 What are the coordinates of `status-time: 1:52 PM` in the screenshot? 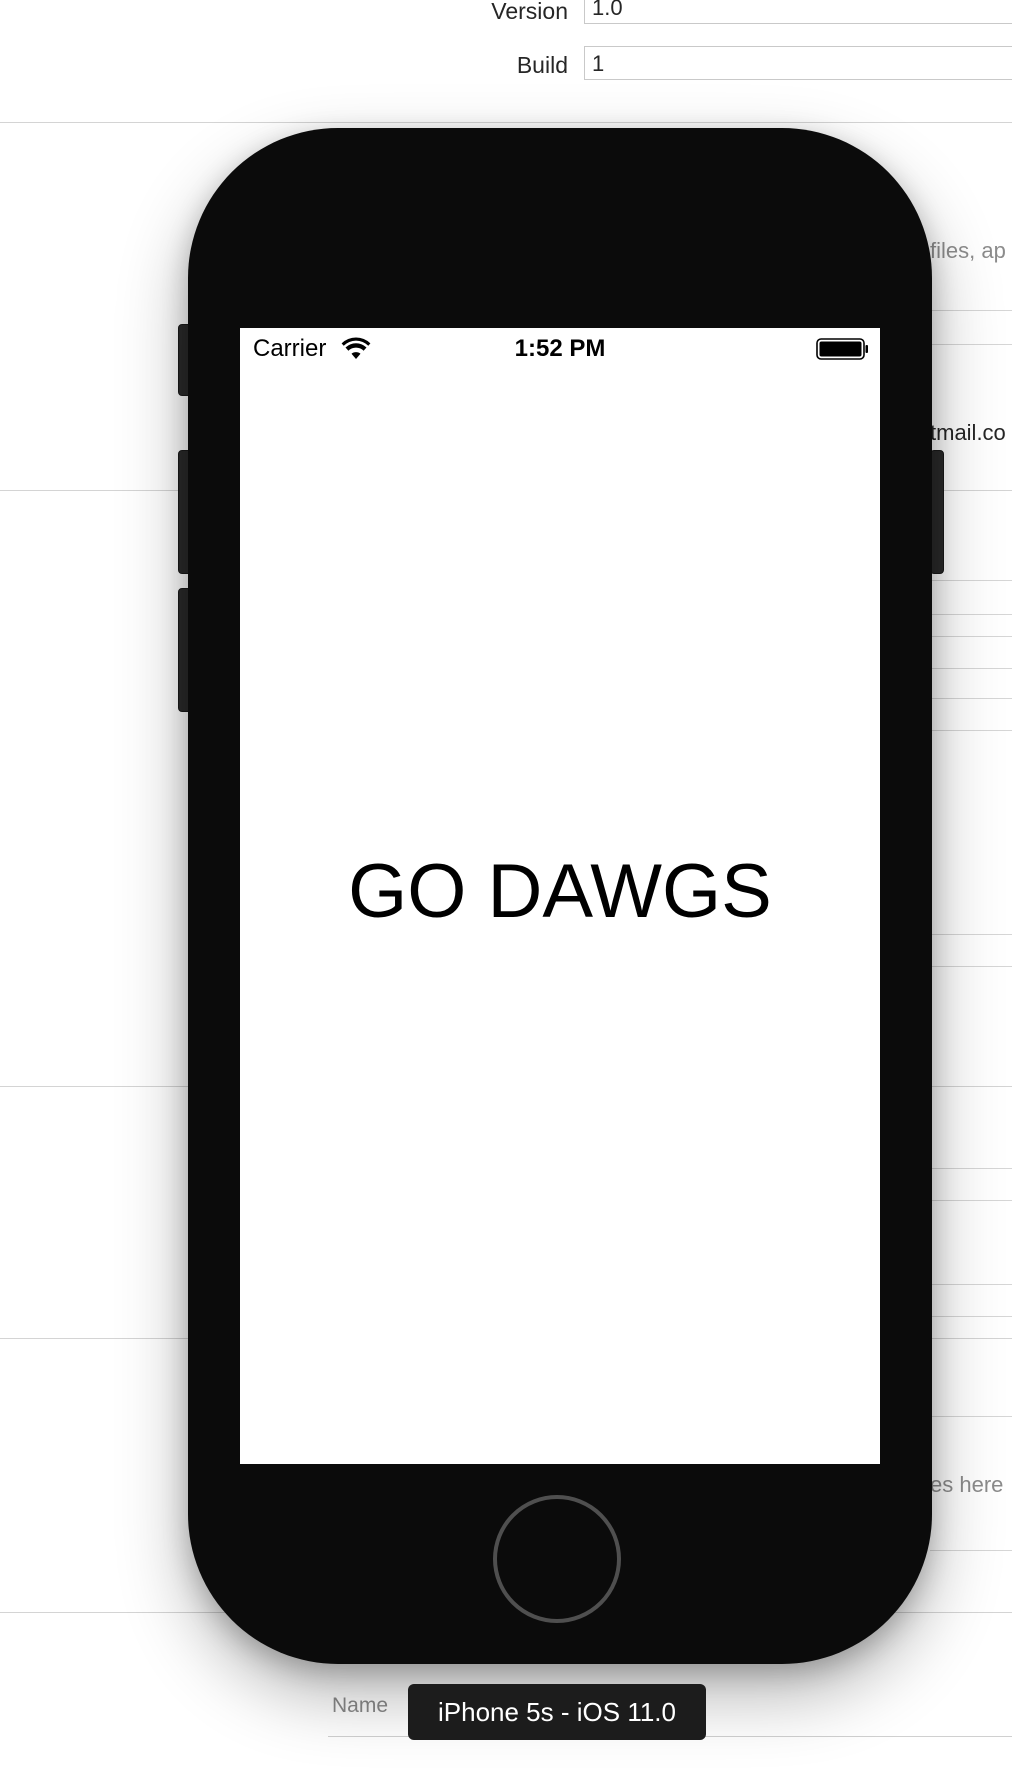 It's located at (560, 348).